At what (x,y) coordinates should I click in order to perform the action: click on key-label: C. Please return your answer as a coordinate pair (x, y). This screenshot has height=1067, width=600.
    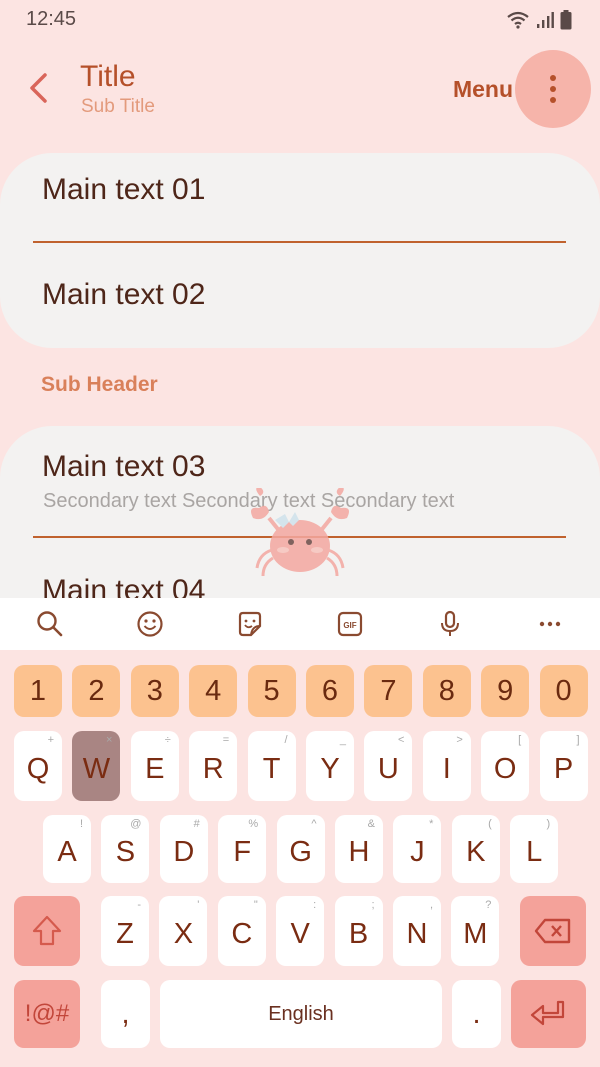
    Looking at the image, I should click on (242, 933).